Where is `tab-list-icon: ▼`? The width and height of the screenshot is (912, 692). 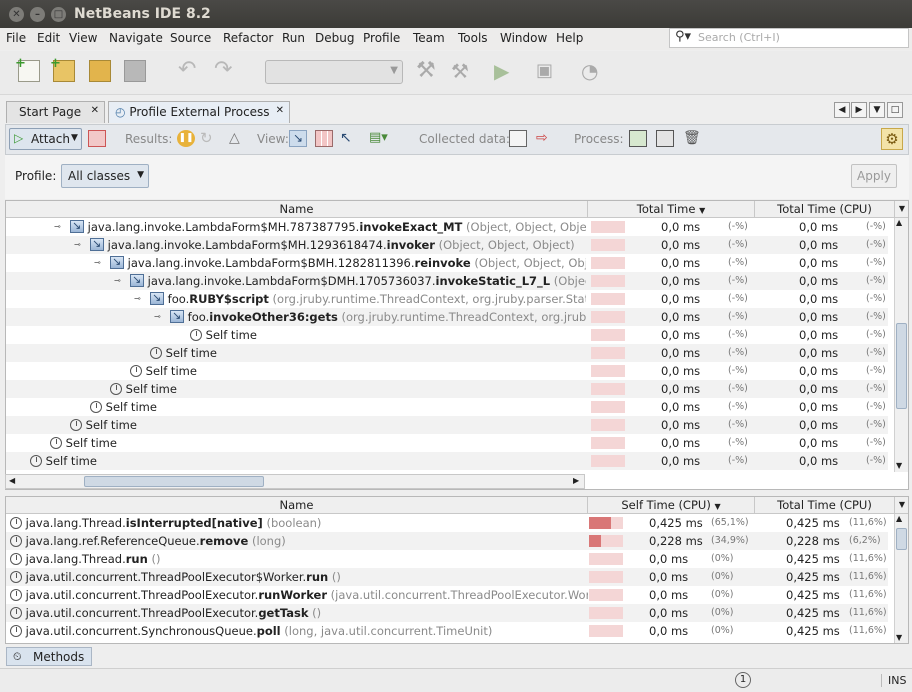
tab-list-icon: ▼ is located at coordinates (877, 110).